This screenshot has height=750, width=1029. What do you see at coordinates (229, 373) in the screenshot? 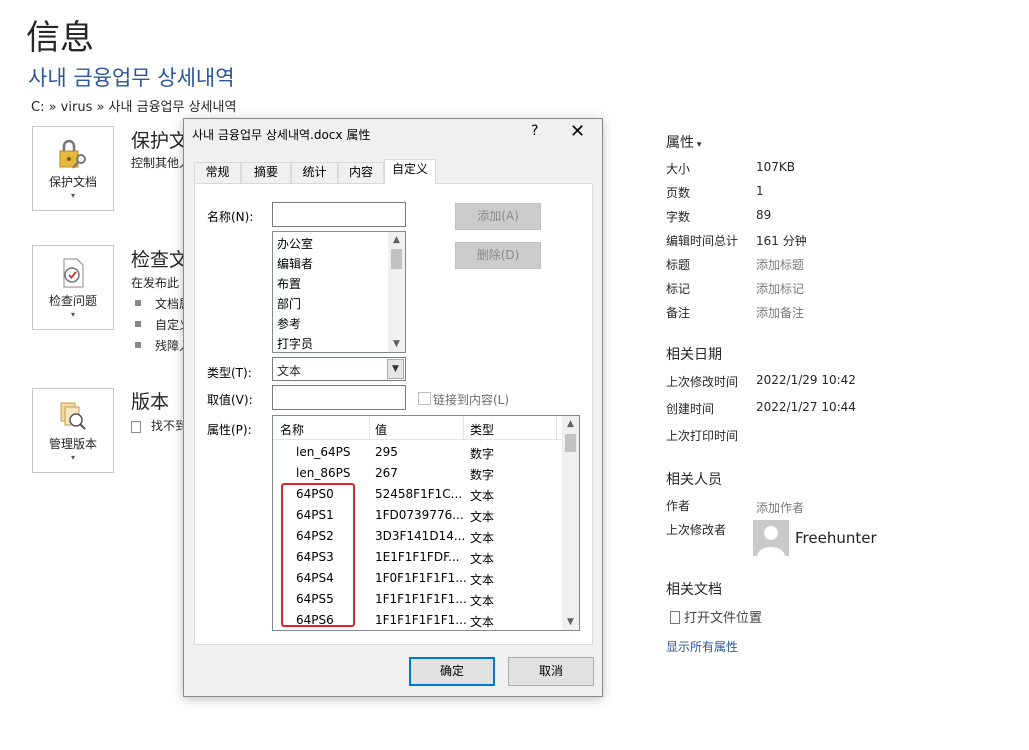
I see `type-label: 类型(T):` at bounding box center [229, 373].